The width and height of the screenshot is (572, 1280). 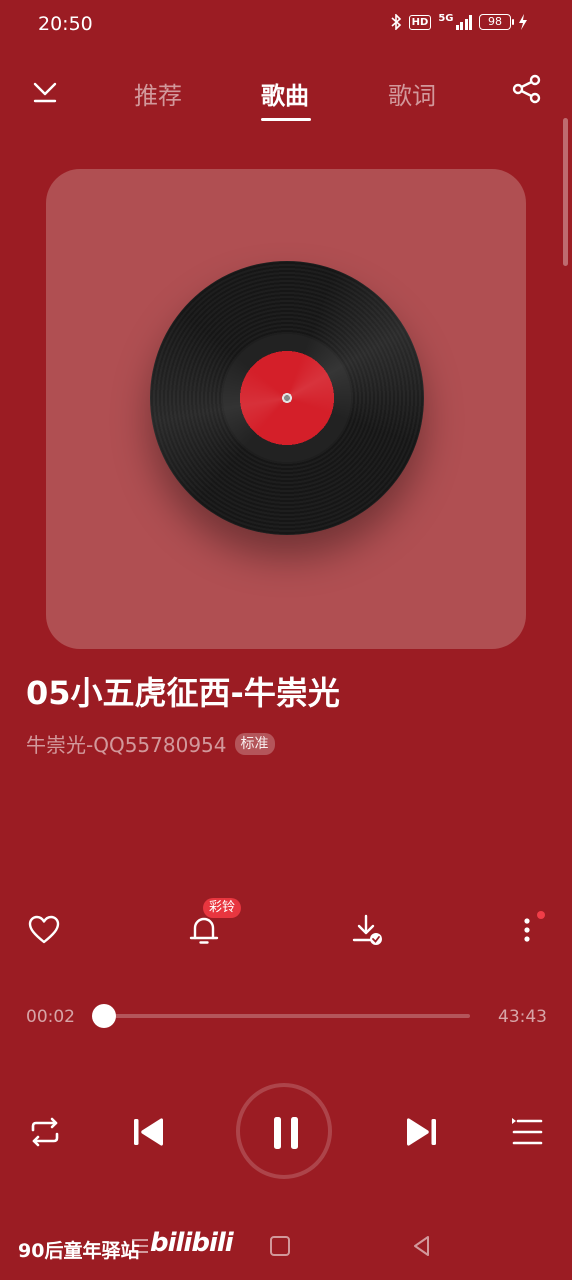 I want to click on pause-icon, so click(x=286, y=1133).